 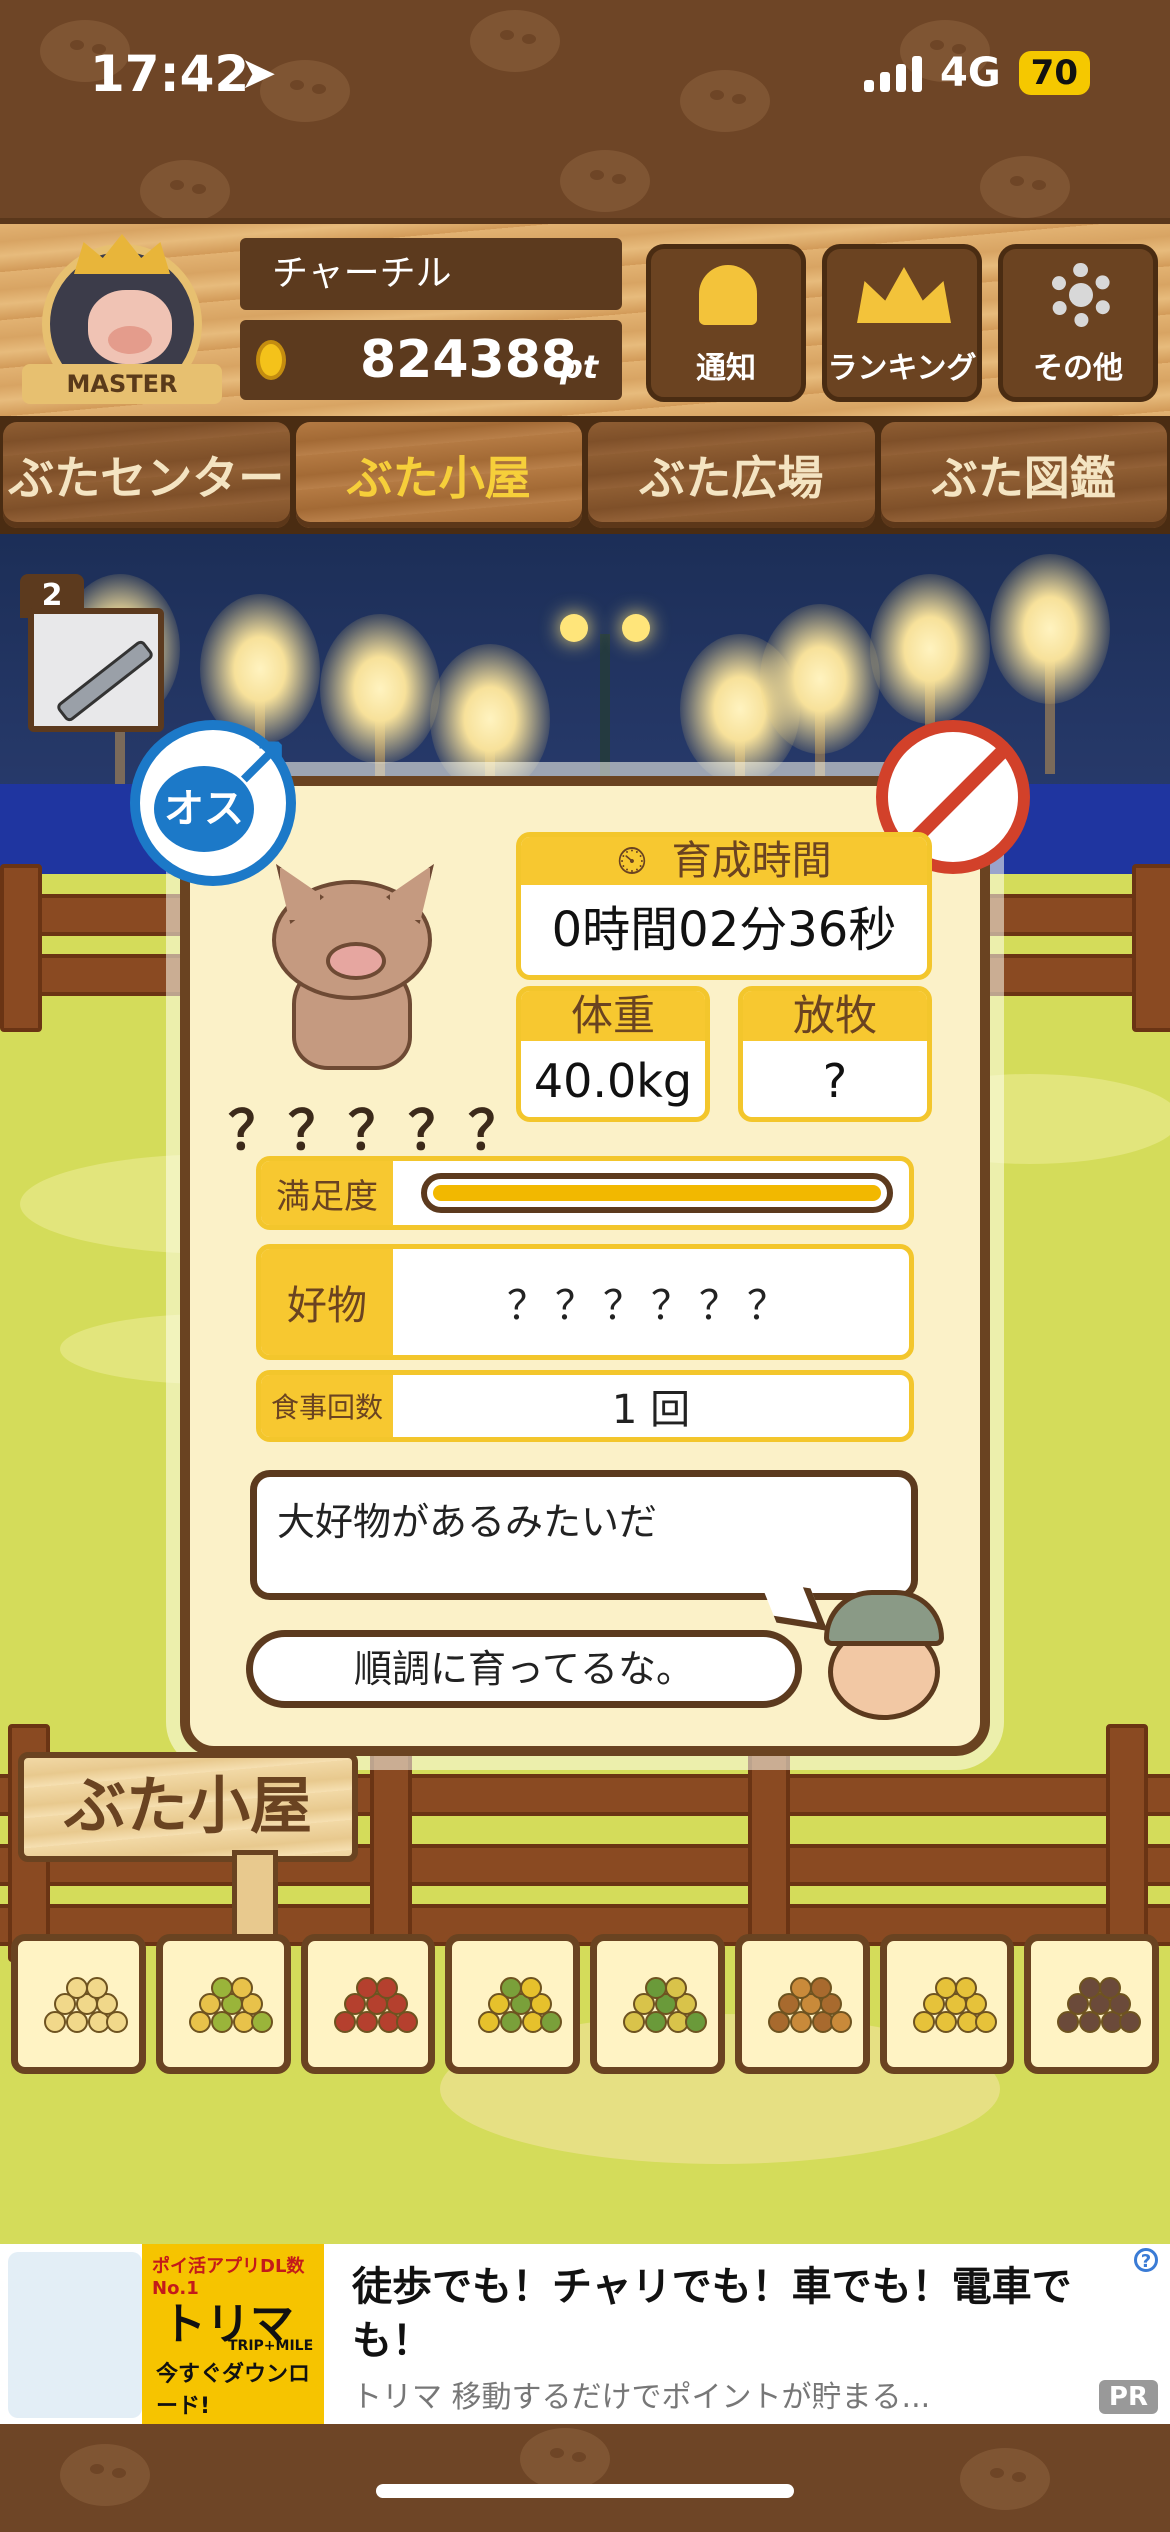 What do you see at coordinates (122, 384) in the screenshot?
I see `badge-label: MASTER` at bounding box center [122, 384].